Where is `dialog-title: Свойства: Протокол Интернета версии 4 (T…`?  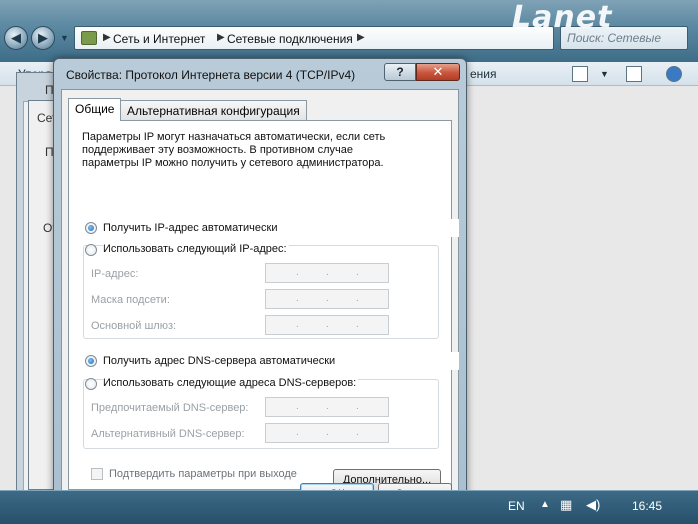
dialog-title: Свойства: Протокол Интернета версии 4 (T… is located at coordinates (211, 75).